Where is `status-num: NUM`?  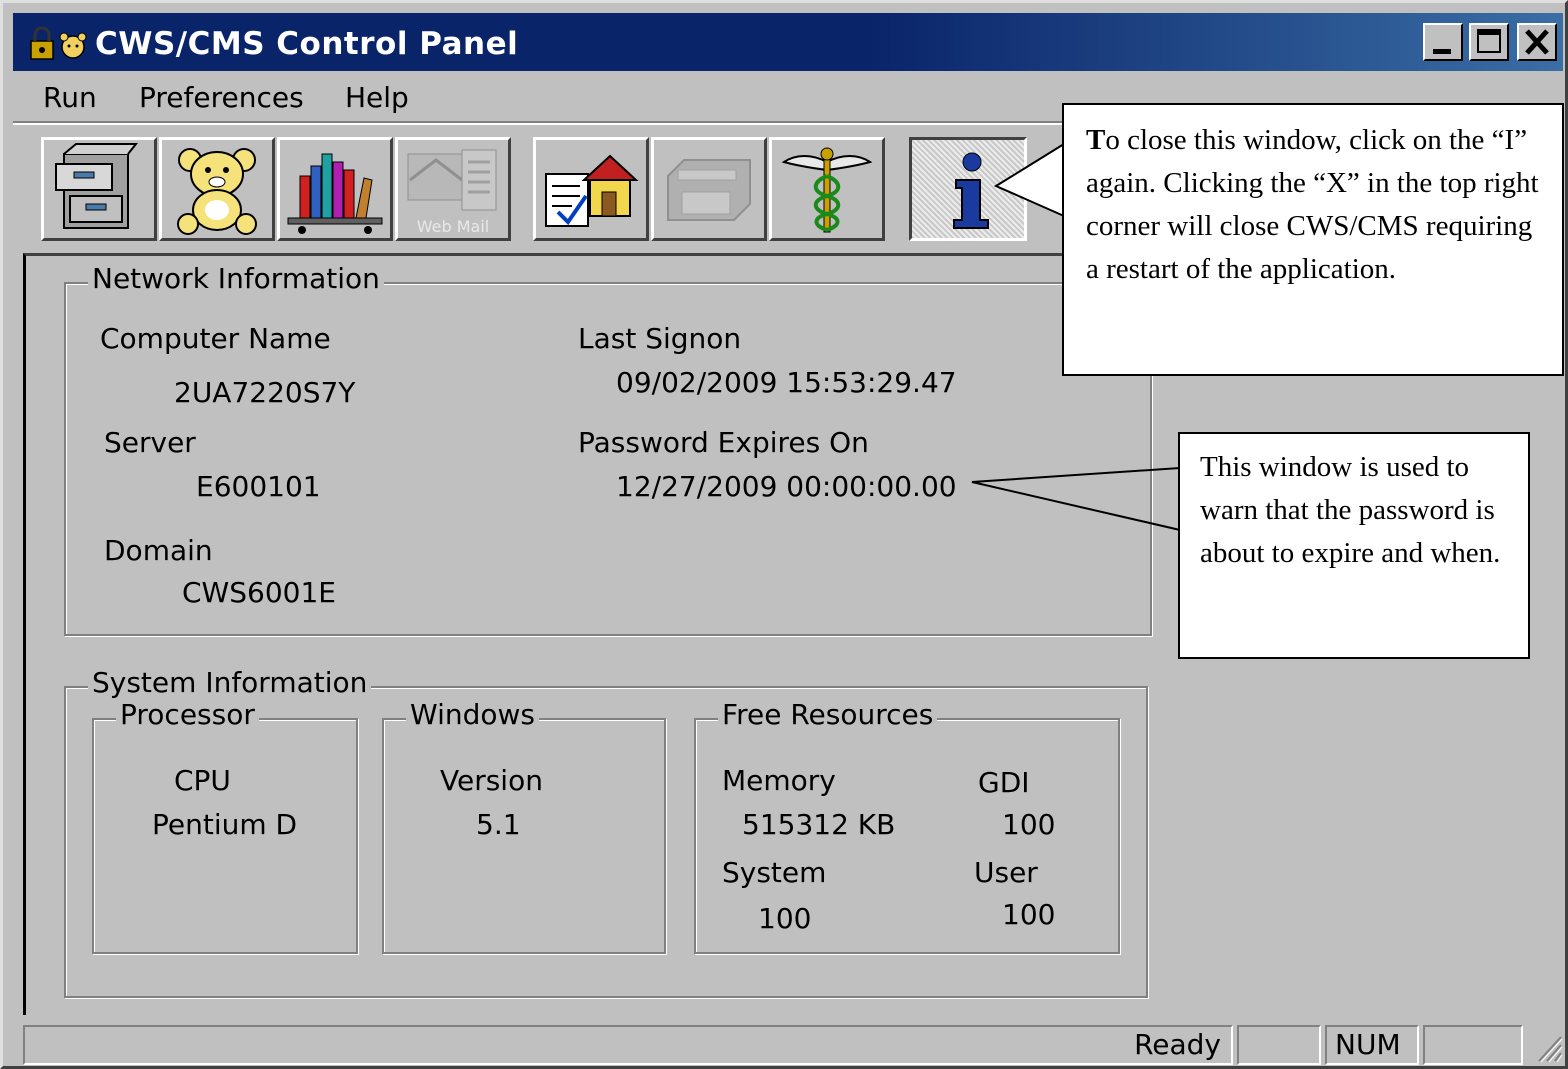 status-num: NUM is located at coordinates (1372, 1045).